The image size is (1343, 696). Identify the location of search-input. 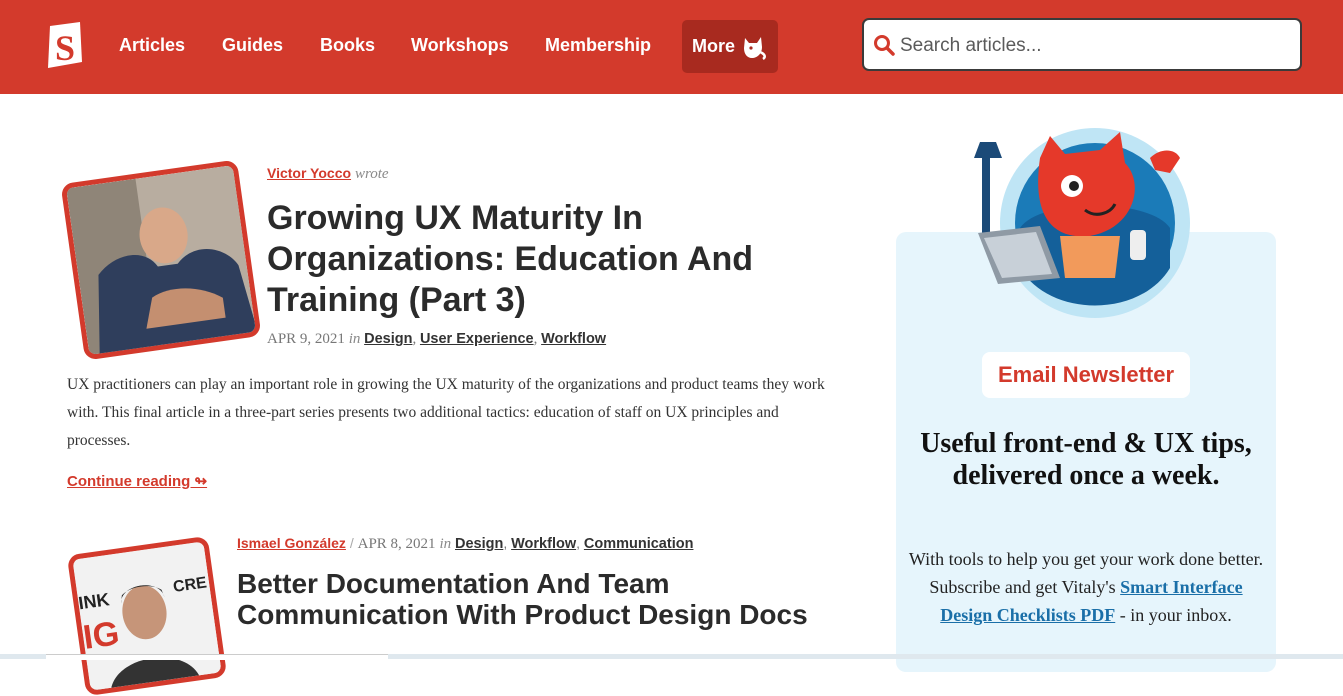
(1095, 46).